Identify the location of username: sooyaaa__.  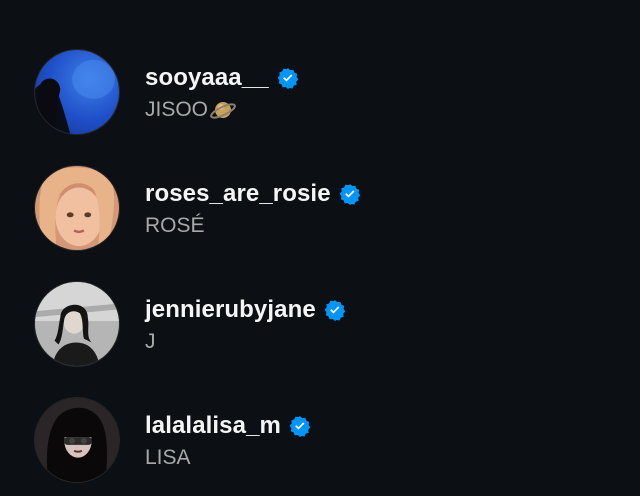
(207, 78).